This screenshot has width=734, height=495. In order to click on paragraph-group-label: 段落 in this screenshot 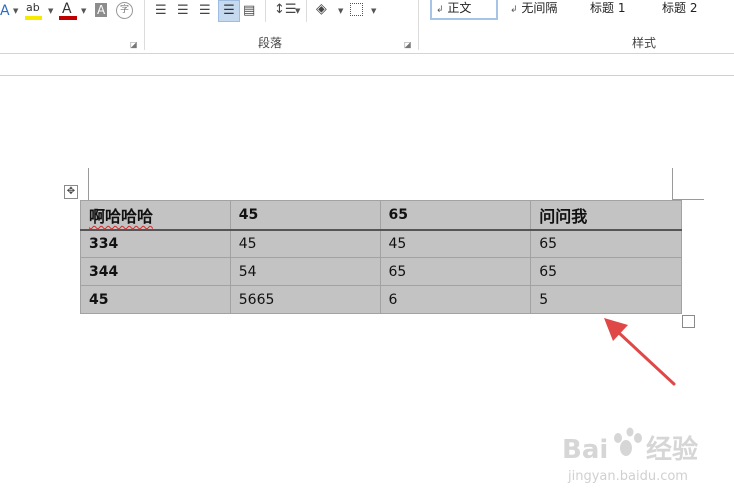, I will do `click(270, 43)`.